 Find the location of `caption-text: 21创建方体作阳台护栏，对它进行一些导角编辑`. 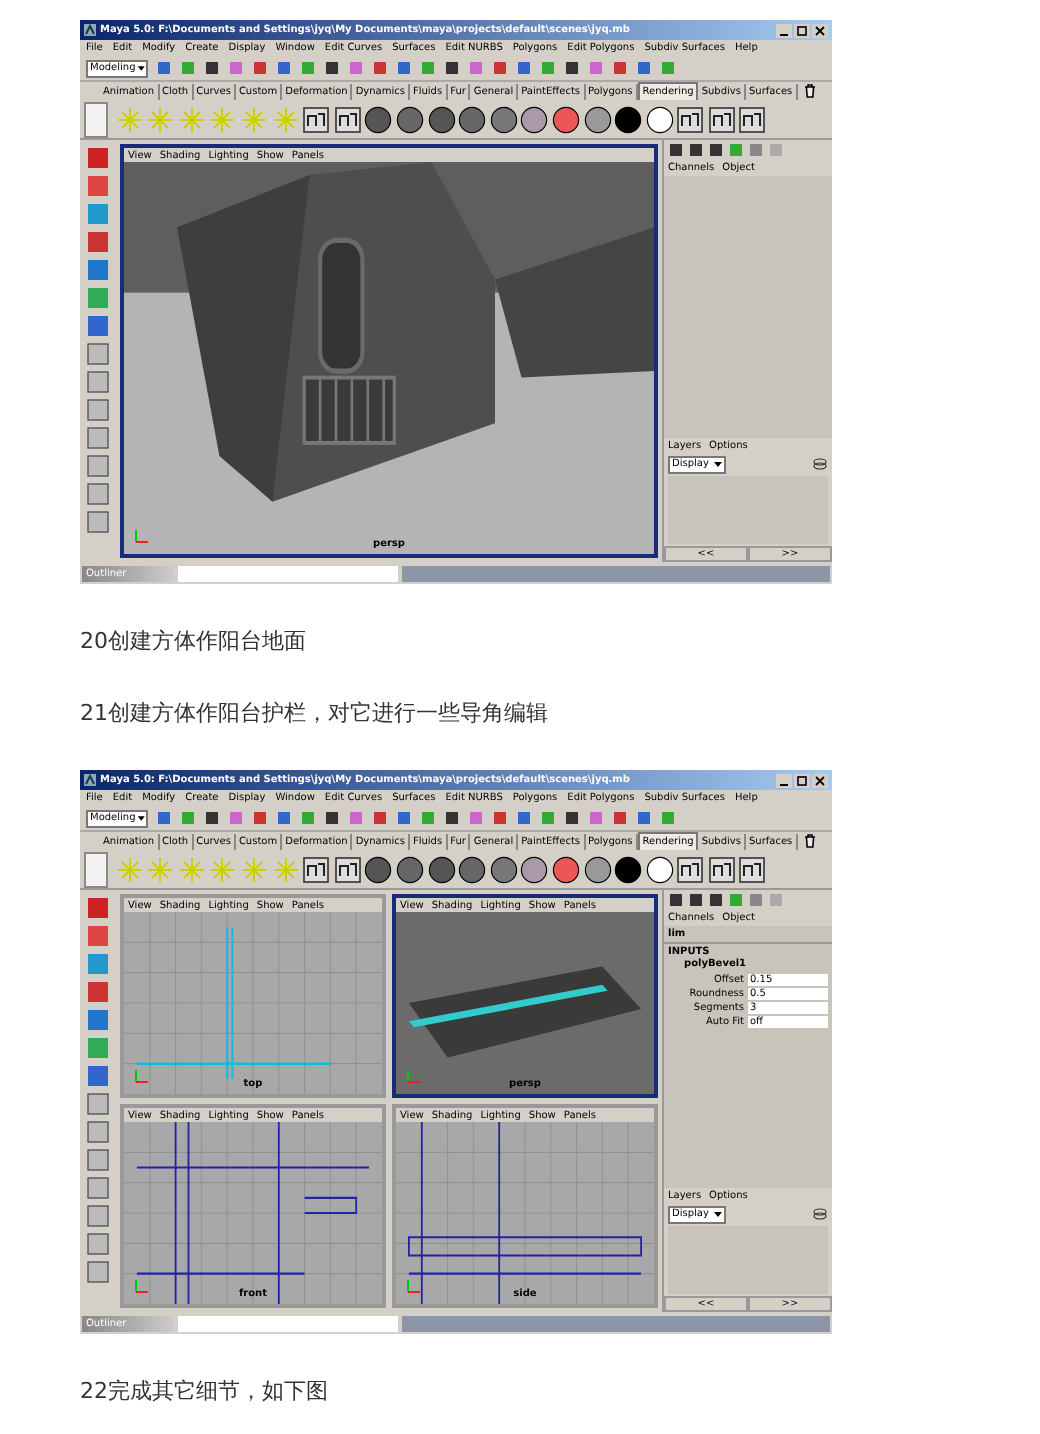

caption-text: 21创建方体作阳台护栏，对它进行一些导角编辑 is located at coordinates (315, 714).